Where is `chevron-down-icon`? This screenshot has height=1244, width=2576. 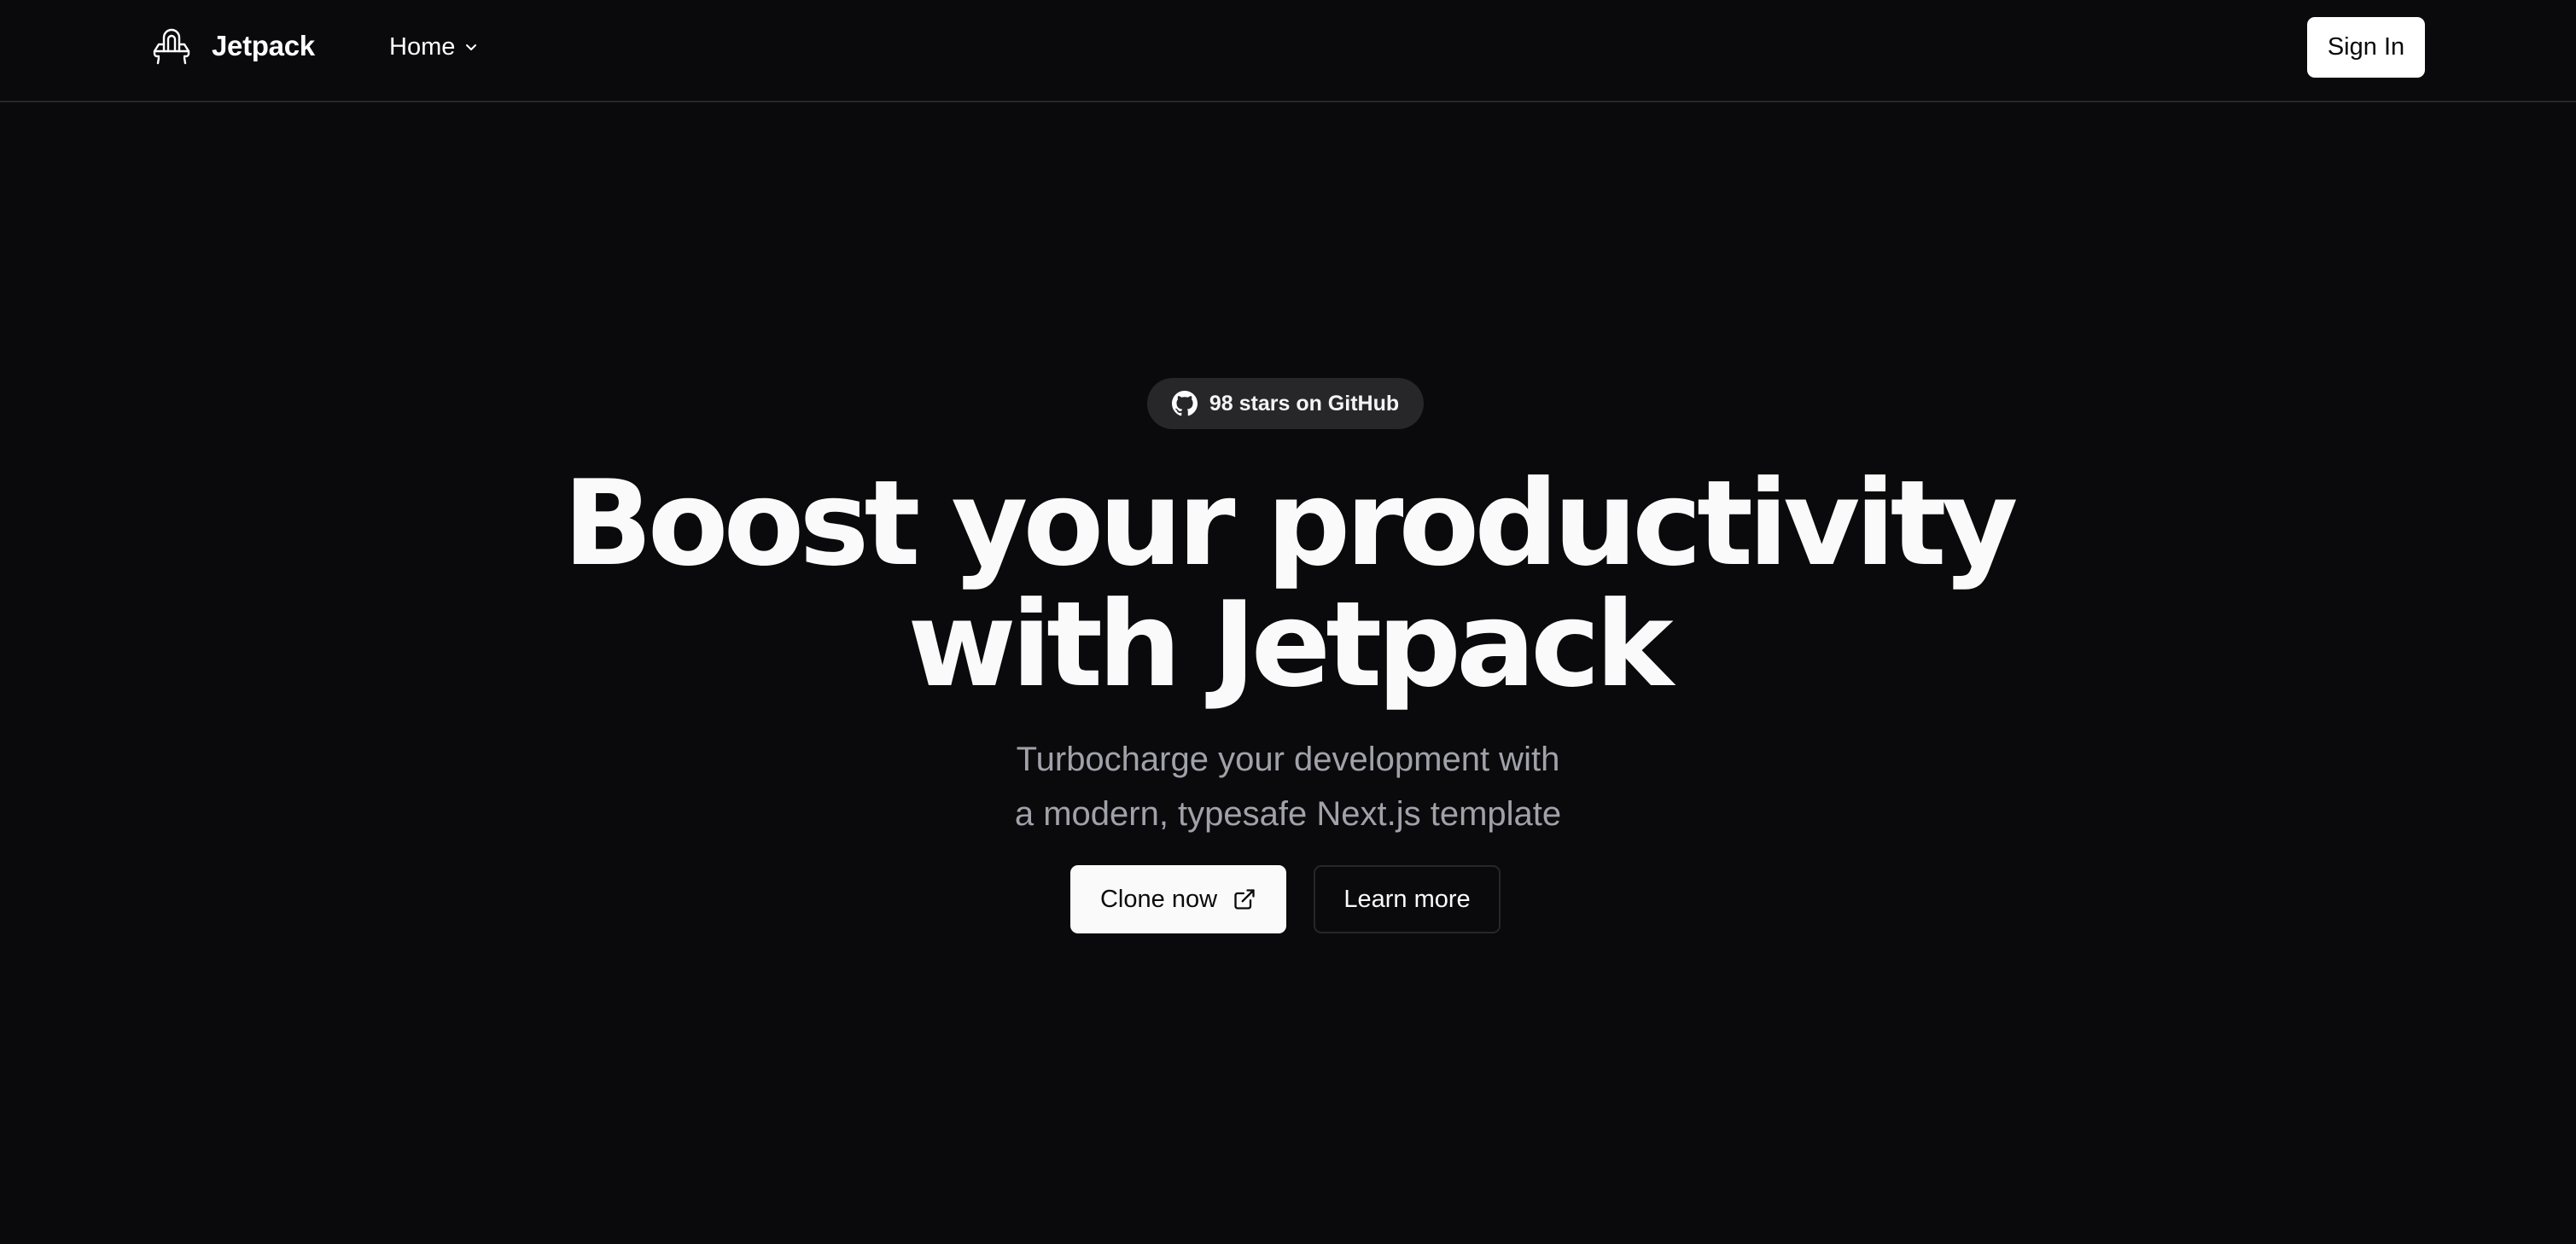 chevron-down-icon is located at coordinates (471, 47).